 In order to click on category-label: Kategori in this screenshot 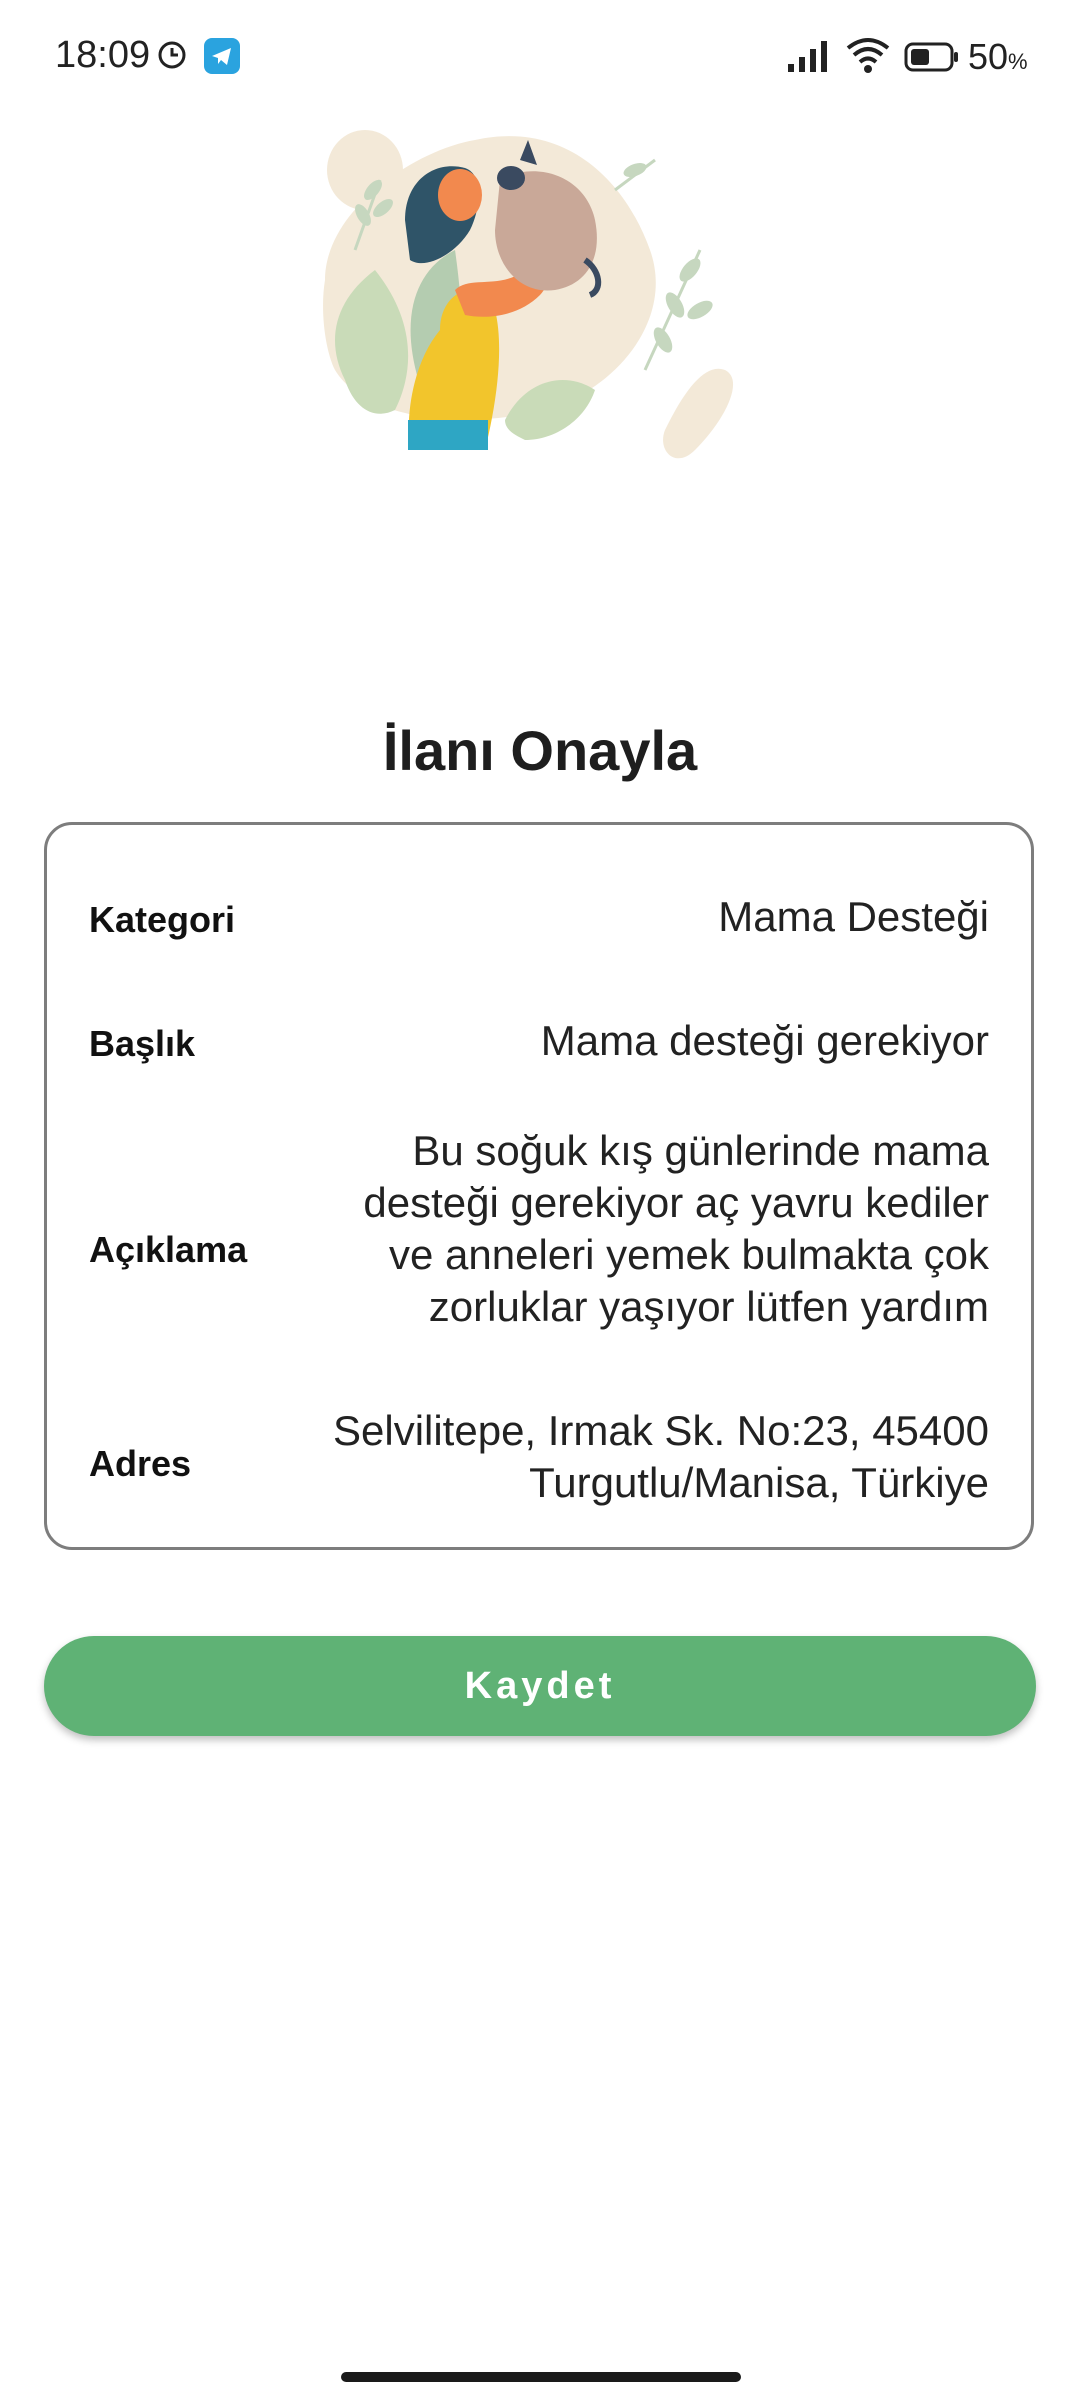, I will do `click(162, 919)`.